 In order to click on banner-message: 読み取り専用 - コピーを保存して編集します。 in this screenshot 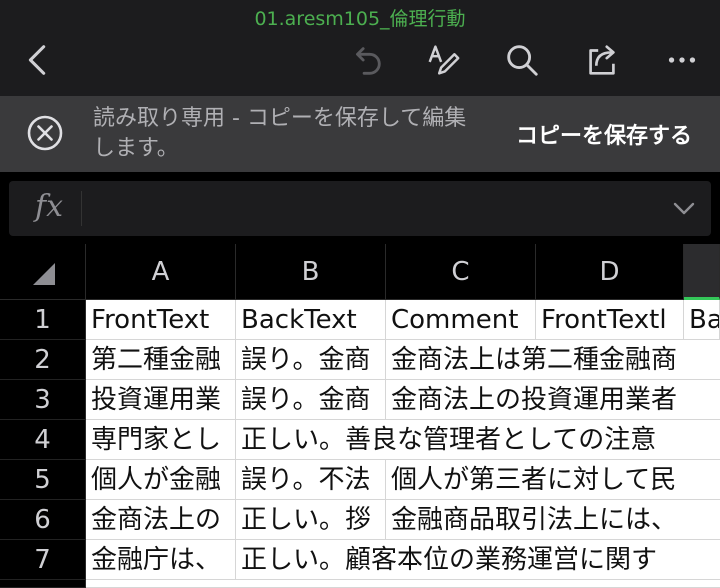, I will do `click(280, 133)`.